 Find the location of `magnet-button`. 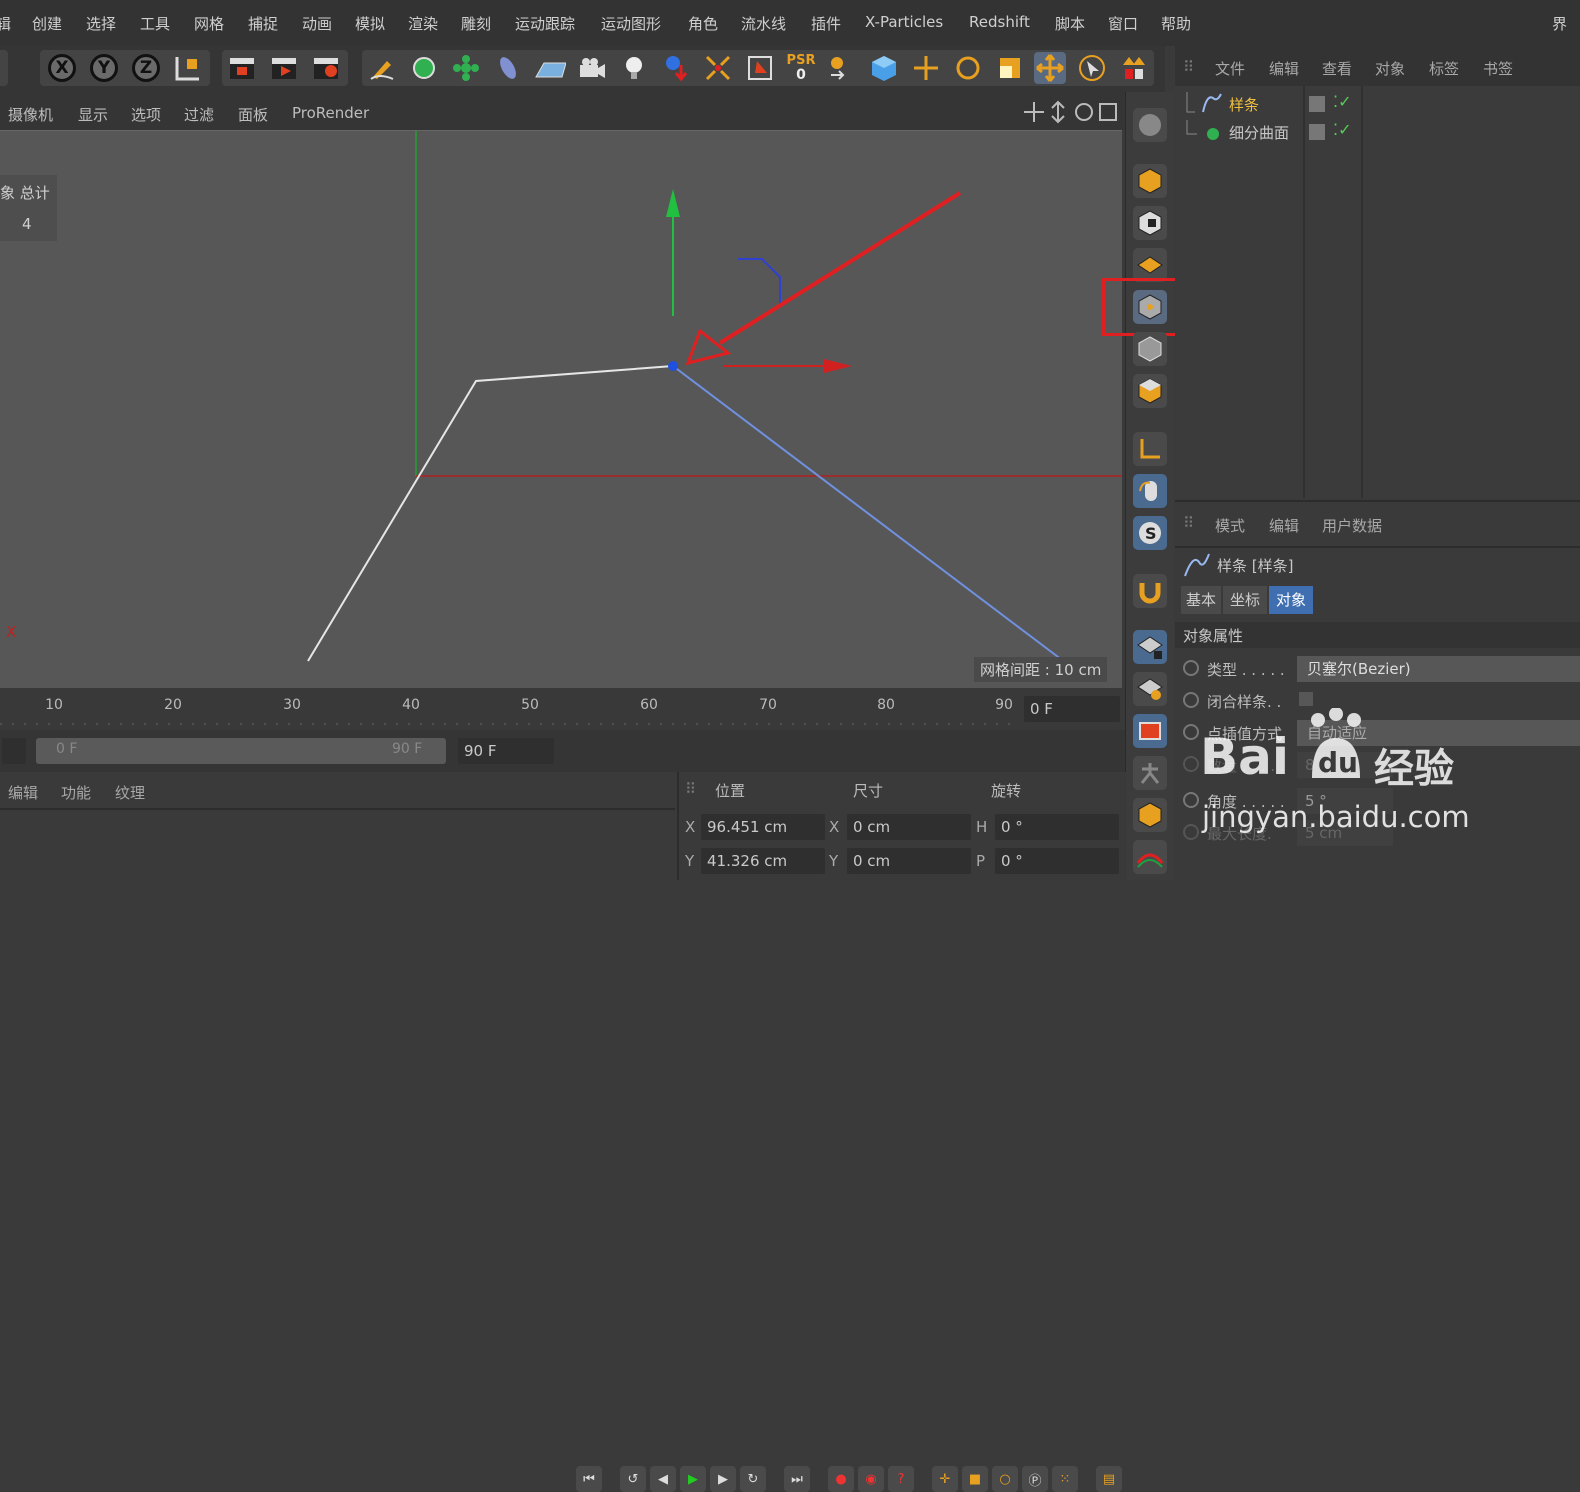

magnet-button is located at coordinates (1150, 591).